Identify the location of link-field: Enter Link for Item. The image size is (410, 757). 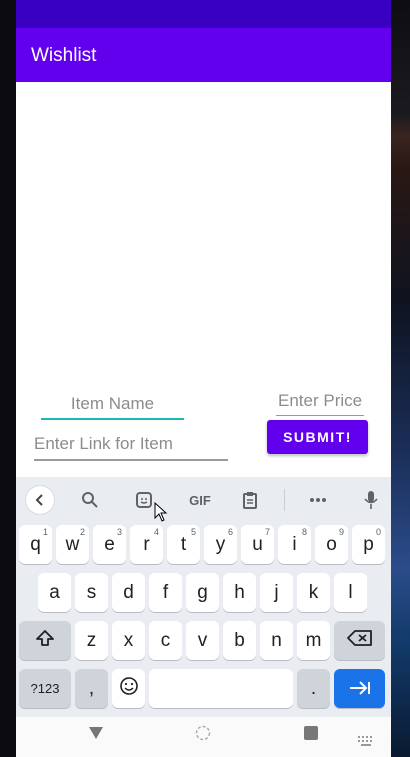
(131, 447).